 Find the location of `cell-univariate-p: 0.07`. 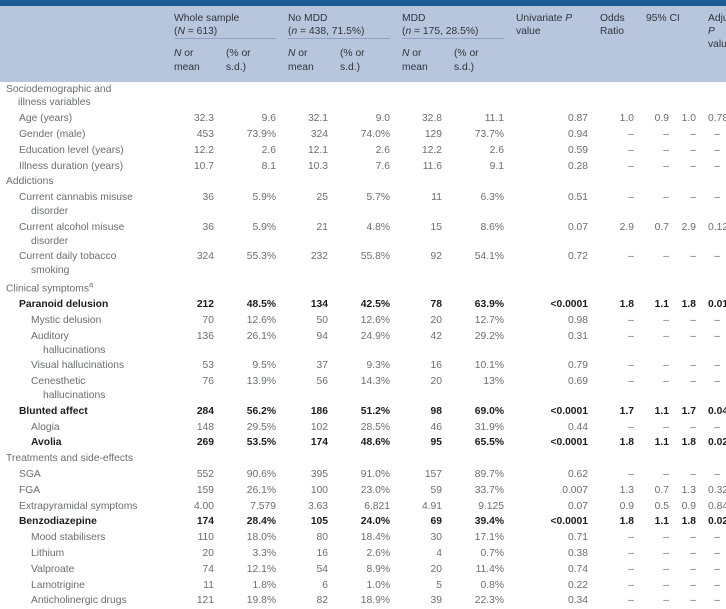

cell-univariate-p: 0.07 is located at coordinates (577, 506).